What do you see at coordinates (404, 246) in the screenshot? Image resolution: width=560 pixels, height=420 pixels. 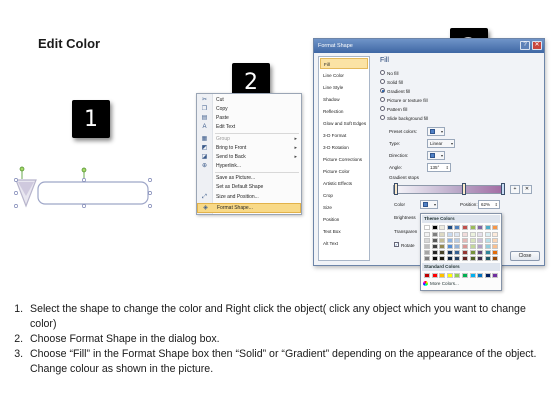 I see `rotate-with-shape-checkbox: ✓ Rotate` at bounding box center [404, 246].